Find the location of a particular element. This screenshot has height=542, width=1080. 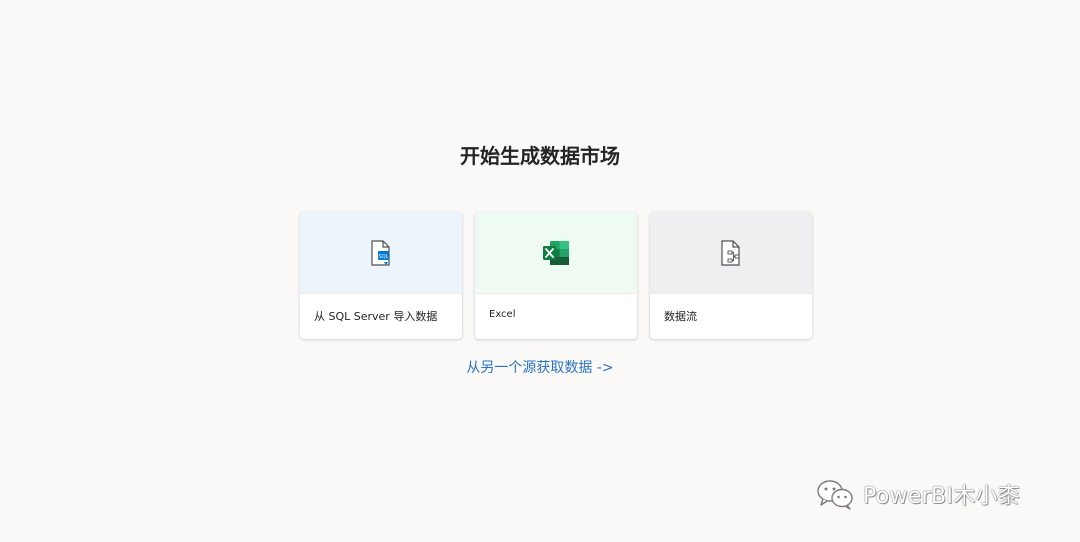

svg-text: SQL is located at coordinates (384, 257).